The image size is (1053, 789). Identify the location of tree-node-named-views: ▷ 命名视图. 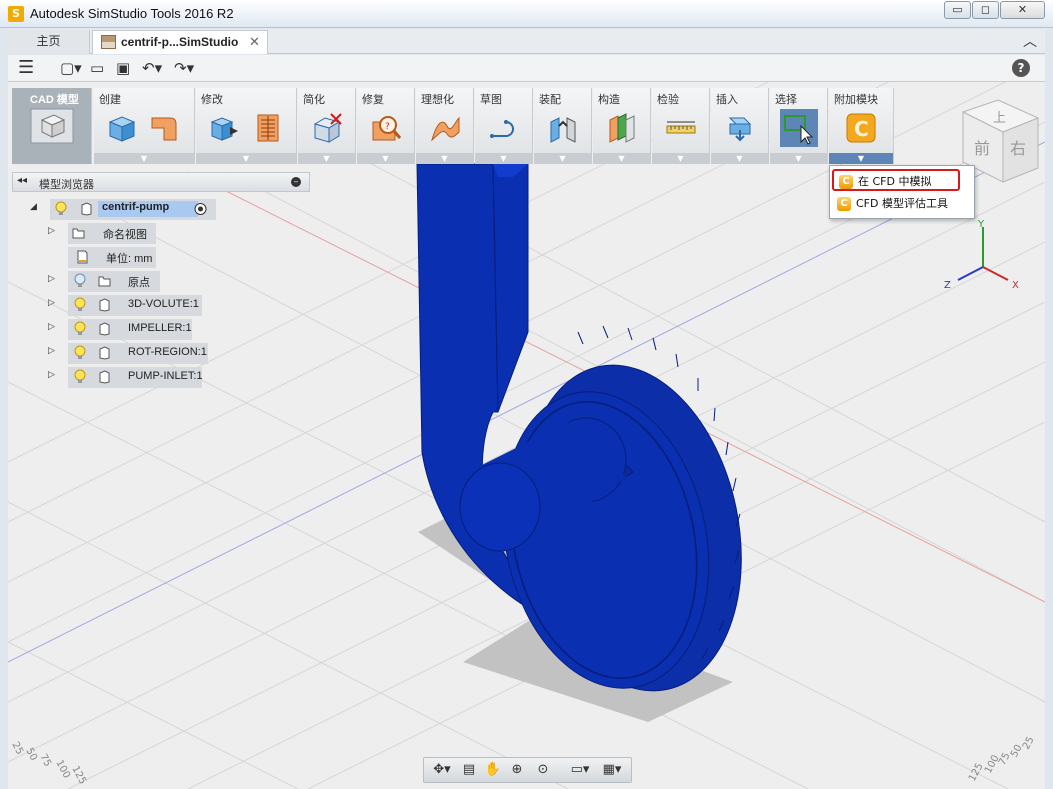
(106, 233).